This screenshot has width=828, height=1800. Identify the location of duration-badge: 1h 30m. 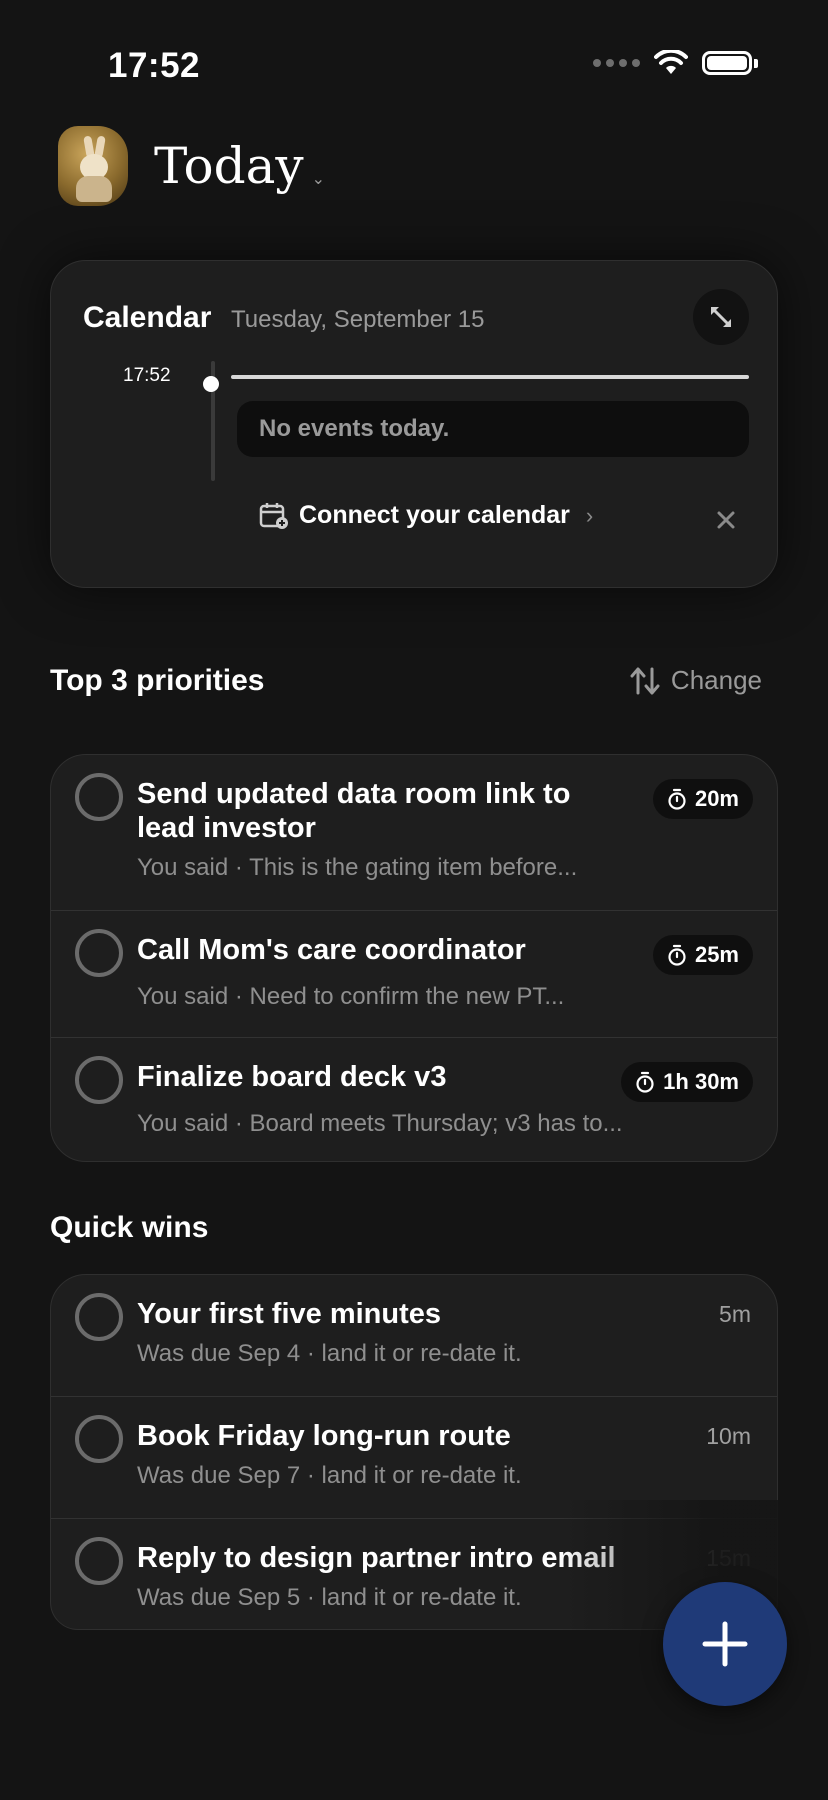
(687, 1082).